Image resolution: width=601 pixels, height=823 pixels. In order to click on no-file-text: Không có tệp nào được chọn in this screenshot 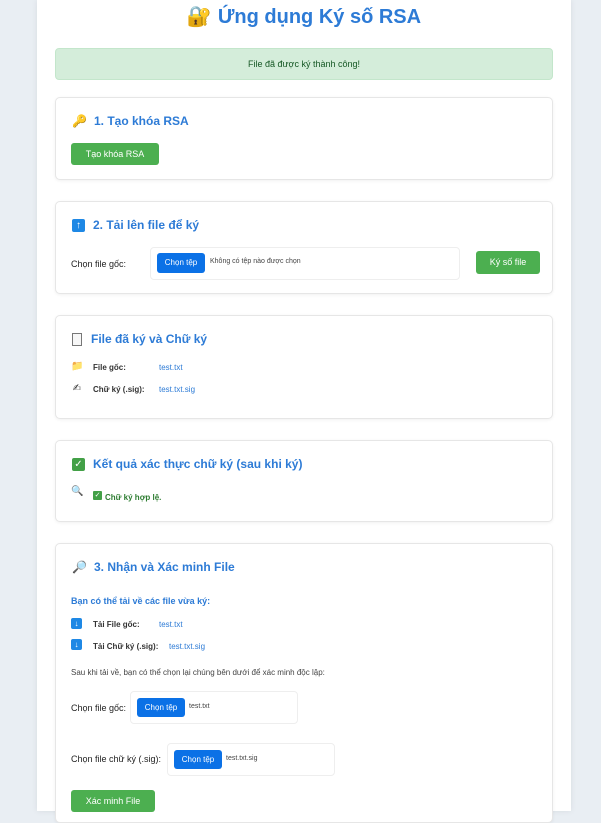, I will do `click(255, 261)`.